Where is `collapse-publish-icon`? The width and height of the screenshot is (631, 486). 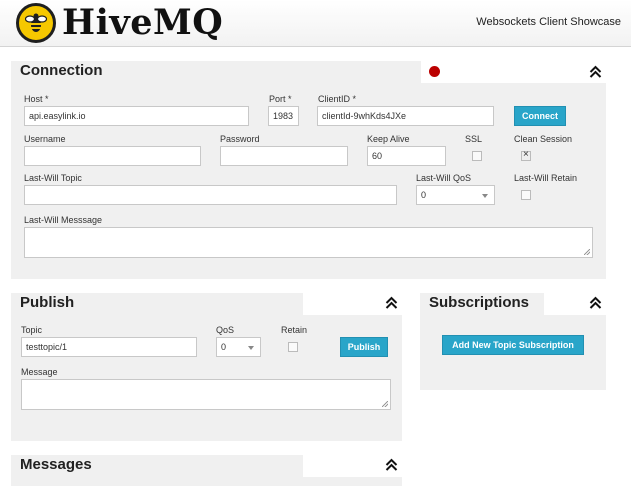 collapse-publish-icon is located at coordinates (392, 303).